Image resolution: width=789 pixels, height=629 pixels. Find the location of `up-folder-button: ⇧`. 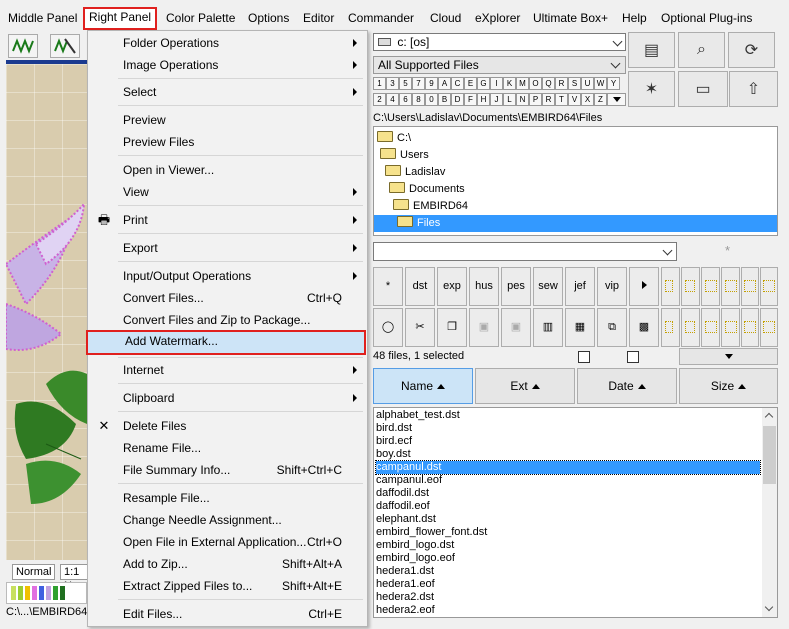

up-folder-button: ⇧ is located at coordinates (753, 89).